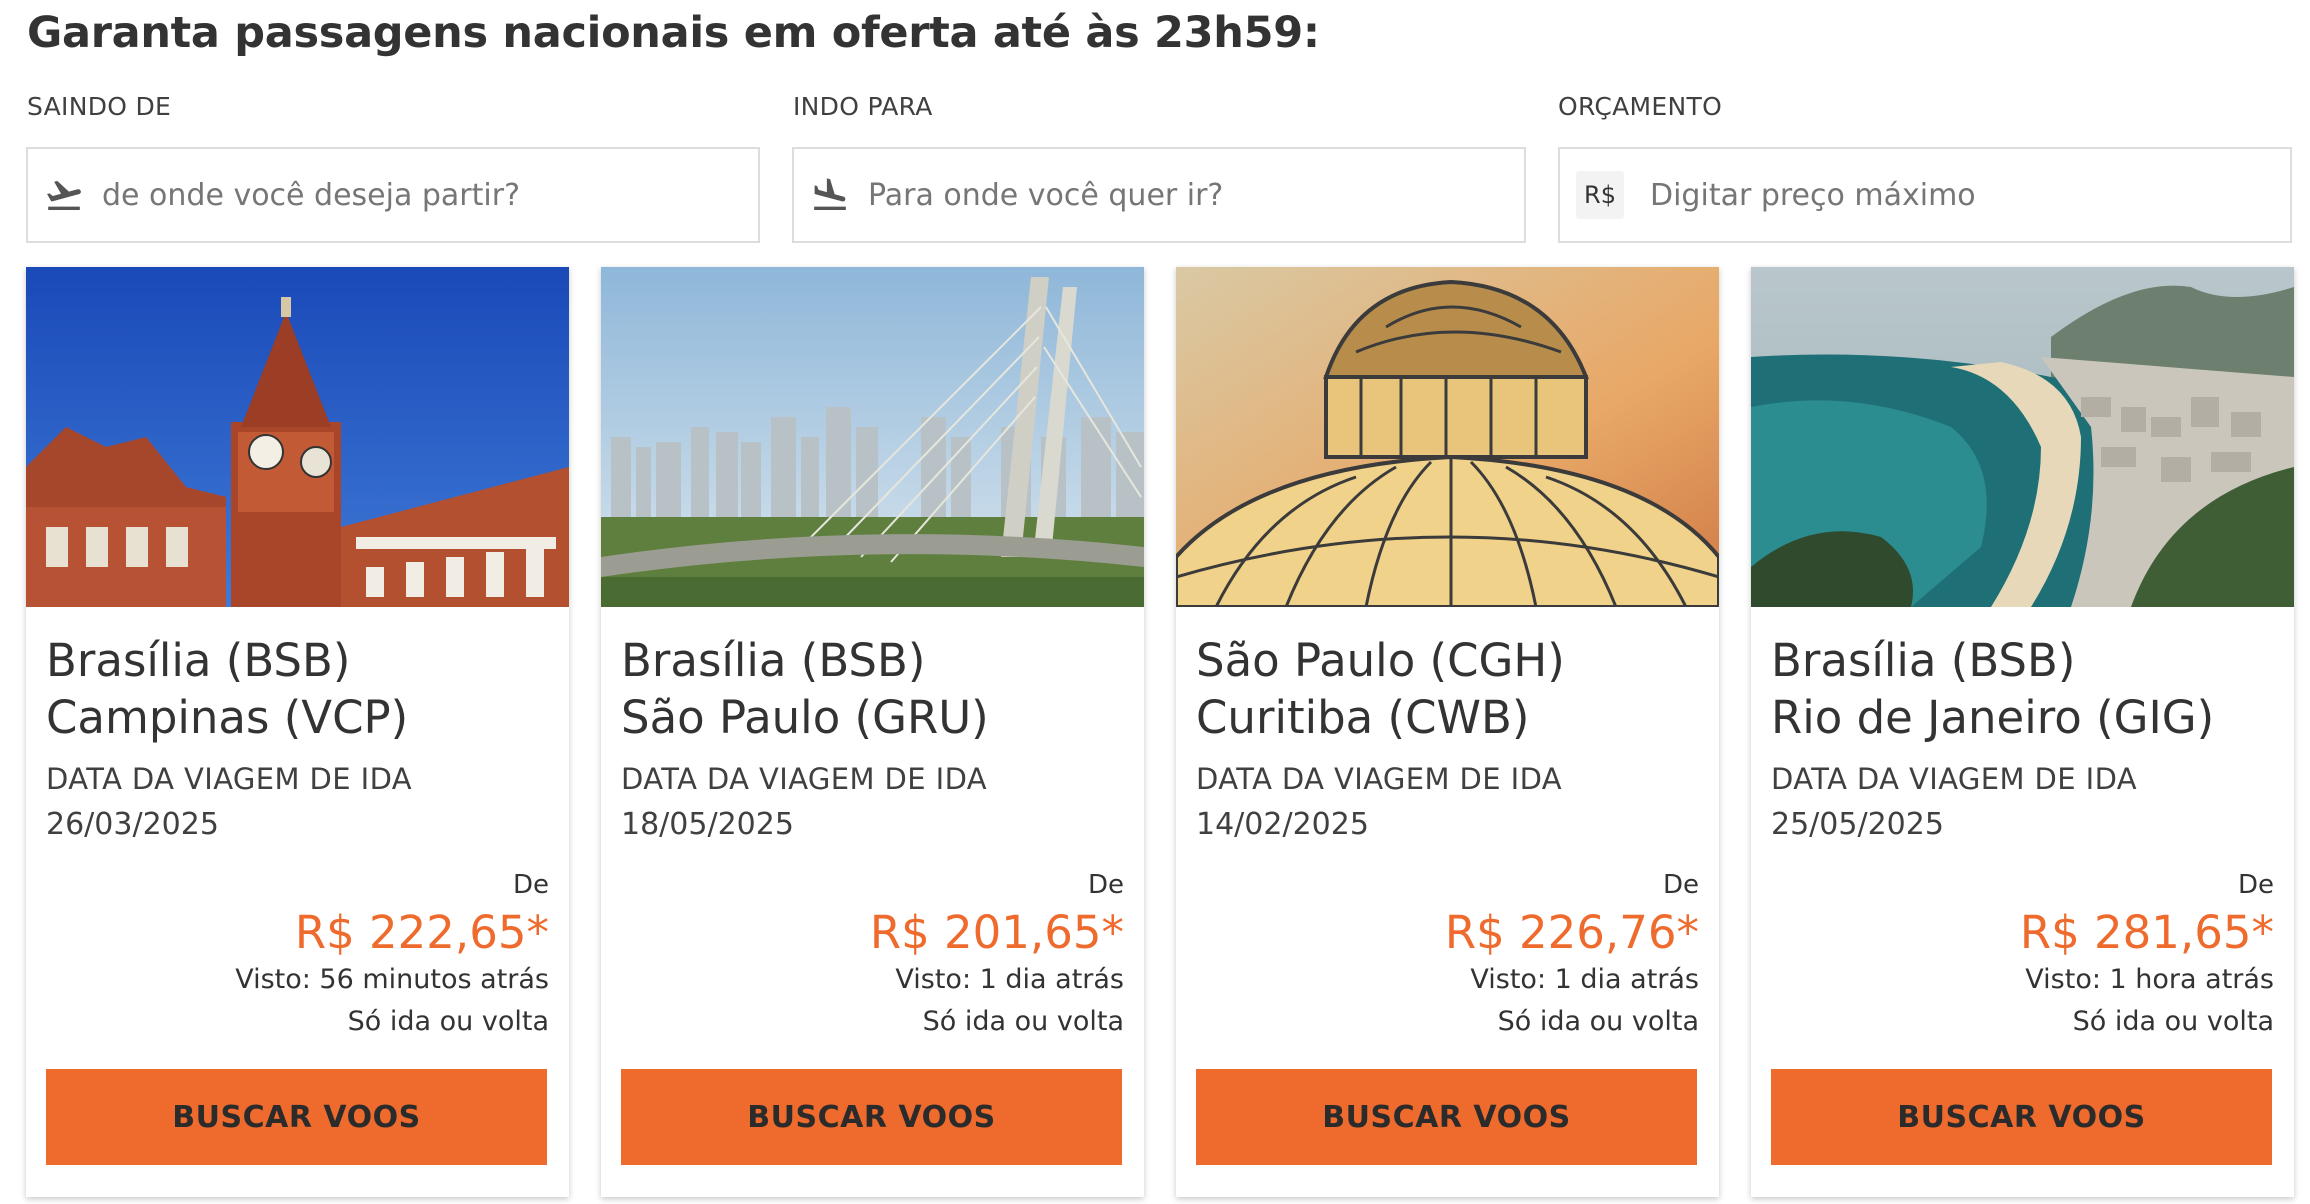  I want to click on airplane-landing-icon, so click(830, 195).